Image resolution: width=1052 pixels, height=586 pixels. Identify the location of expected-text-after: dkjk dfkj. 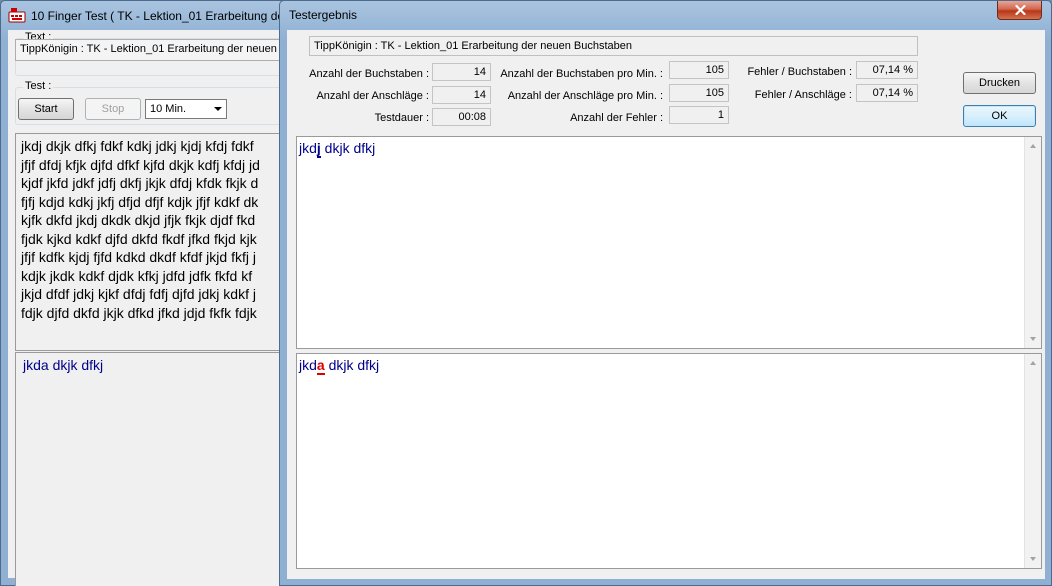
(348, 148).